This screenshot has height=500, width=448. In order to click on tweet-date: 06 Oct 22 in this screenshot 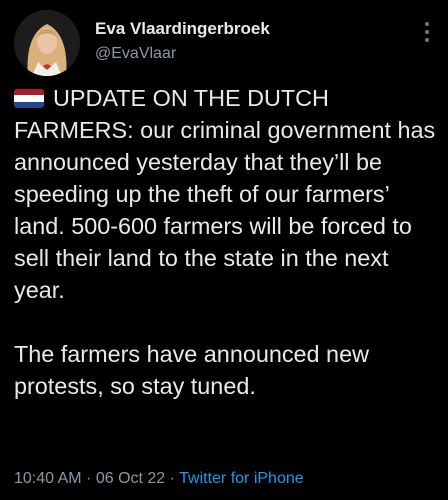, I will do `click(130, 478)`.